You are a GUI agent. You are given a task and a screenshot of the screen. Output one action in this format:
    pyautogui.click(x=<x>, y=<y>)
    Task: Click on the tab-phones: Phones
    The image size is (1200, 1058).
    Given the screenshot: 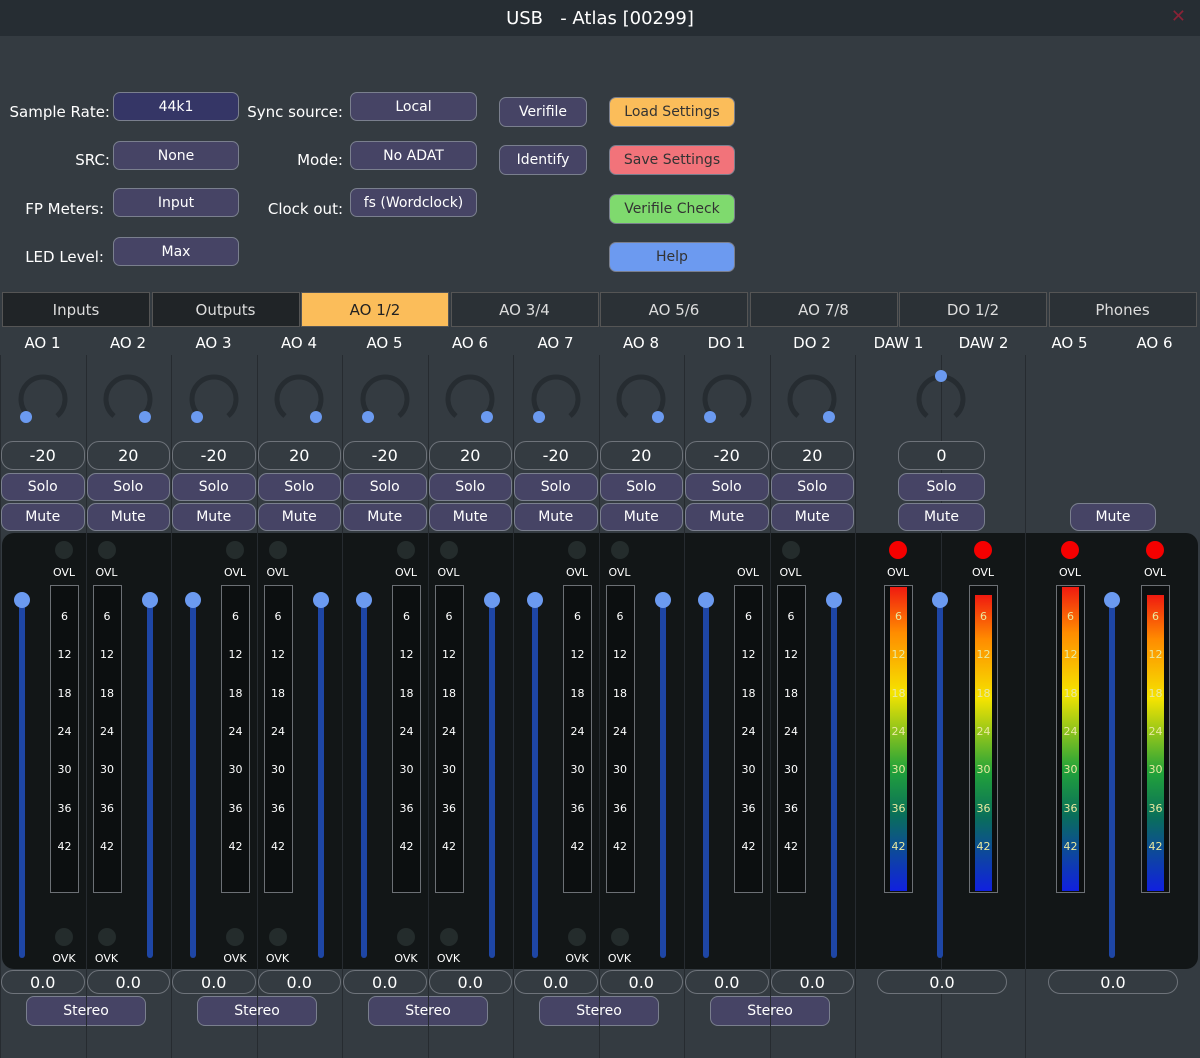 What is the action you would take?
    pyautogui.click(x=1122, y=309)
    